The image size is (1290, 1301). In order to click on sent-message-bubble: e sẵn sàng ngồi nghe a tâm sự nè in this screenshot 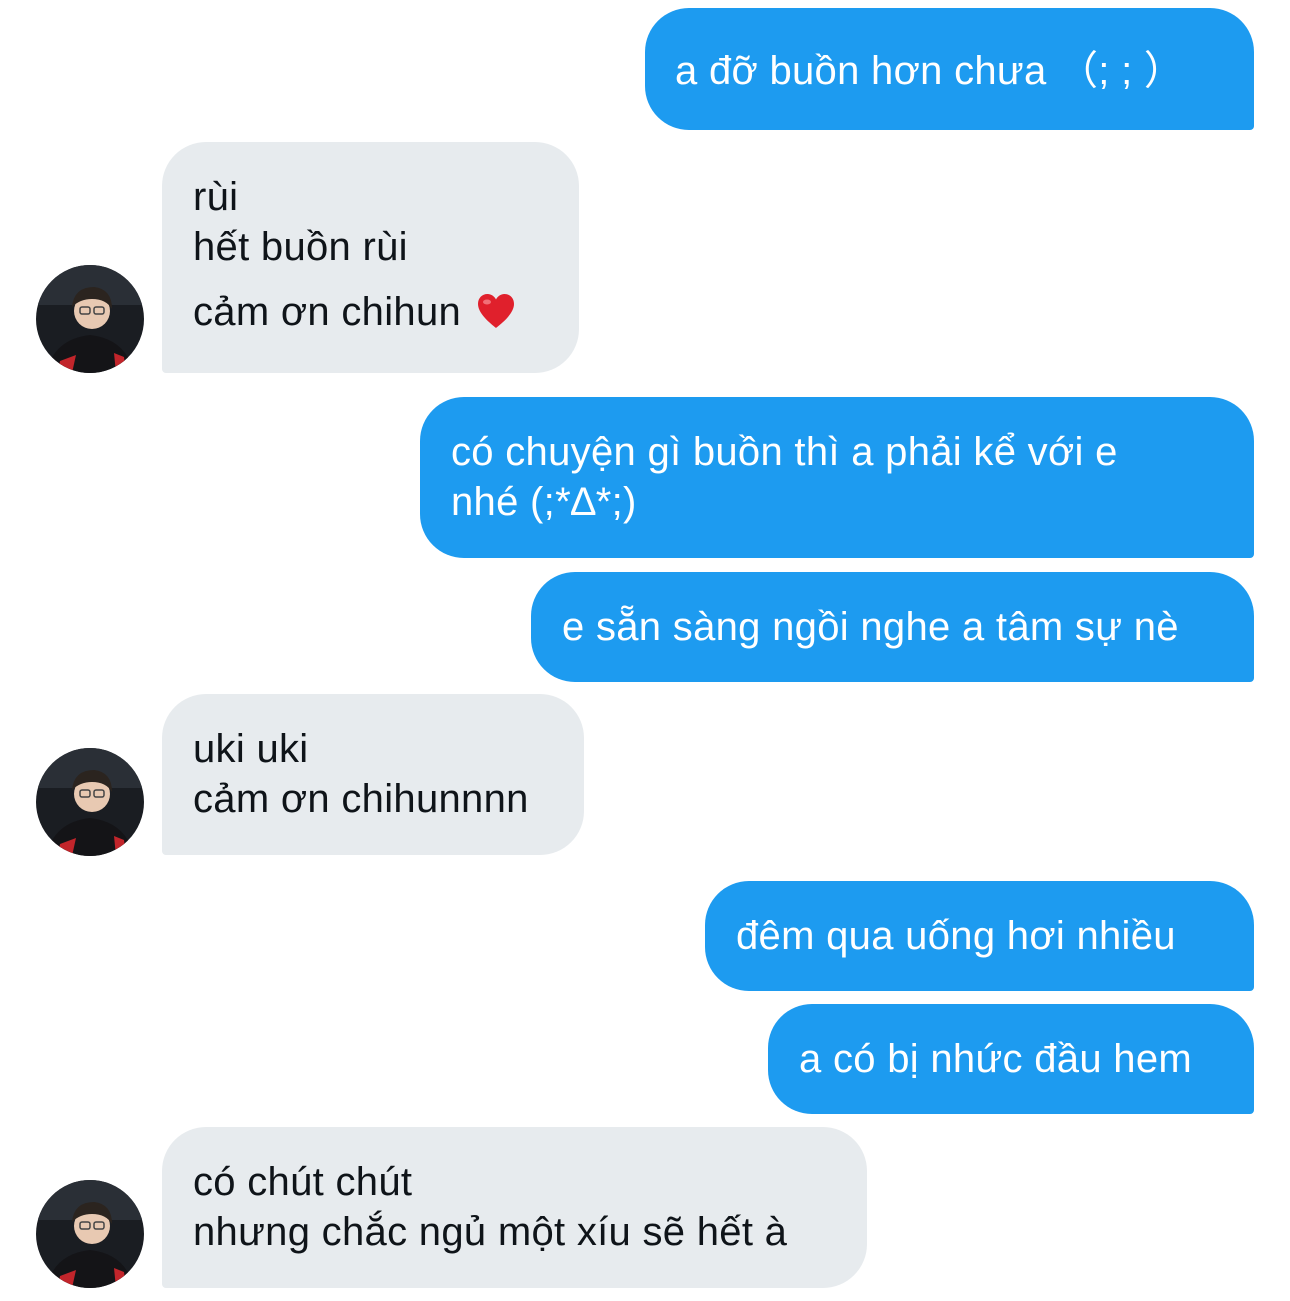, I will do `click(892, 627)`.